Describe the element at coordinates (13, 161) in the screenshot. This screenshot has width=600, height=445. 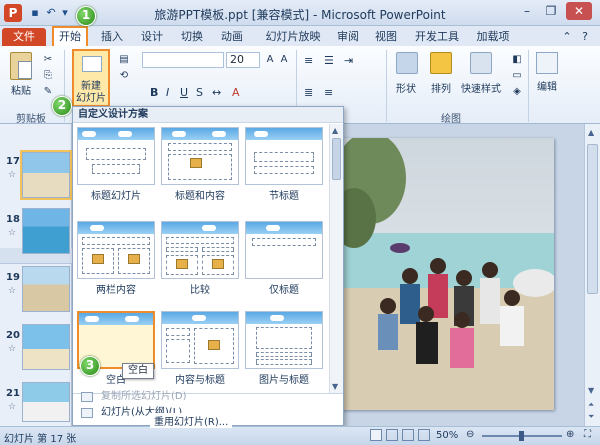
I see `slide-number: 17` at that location.